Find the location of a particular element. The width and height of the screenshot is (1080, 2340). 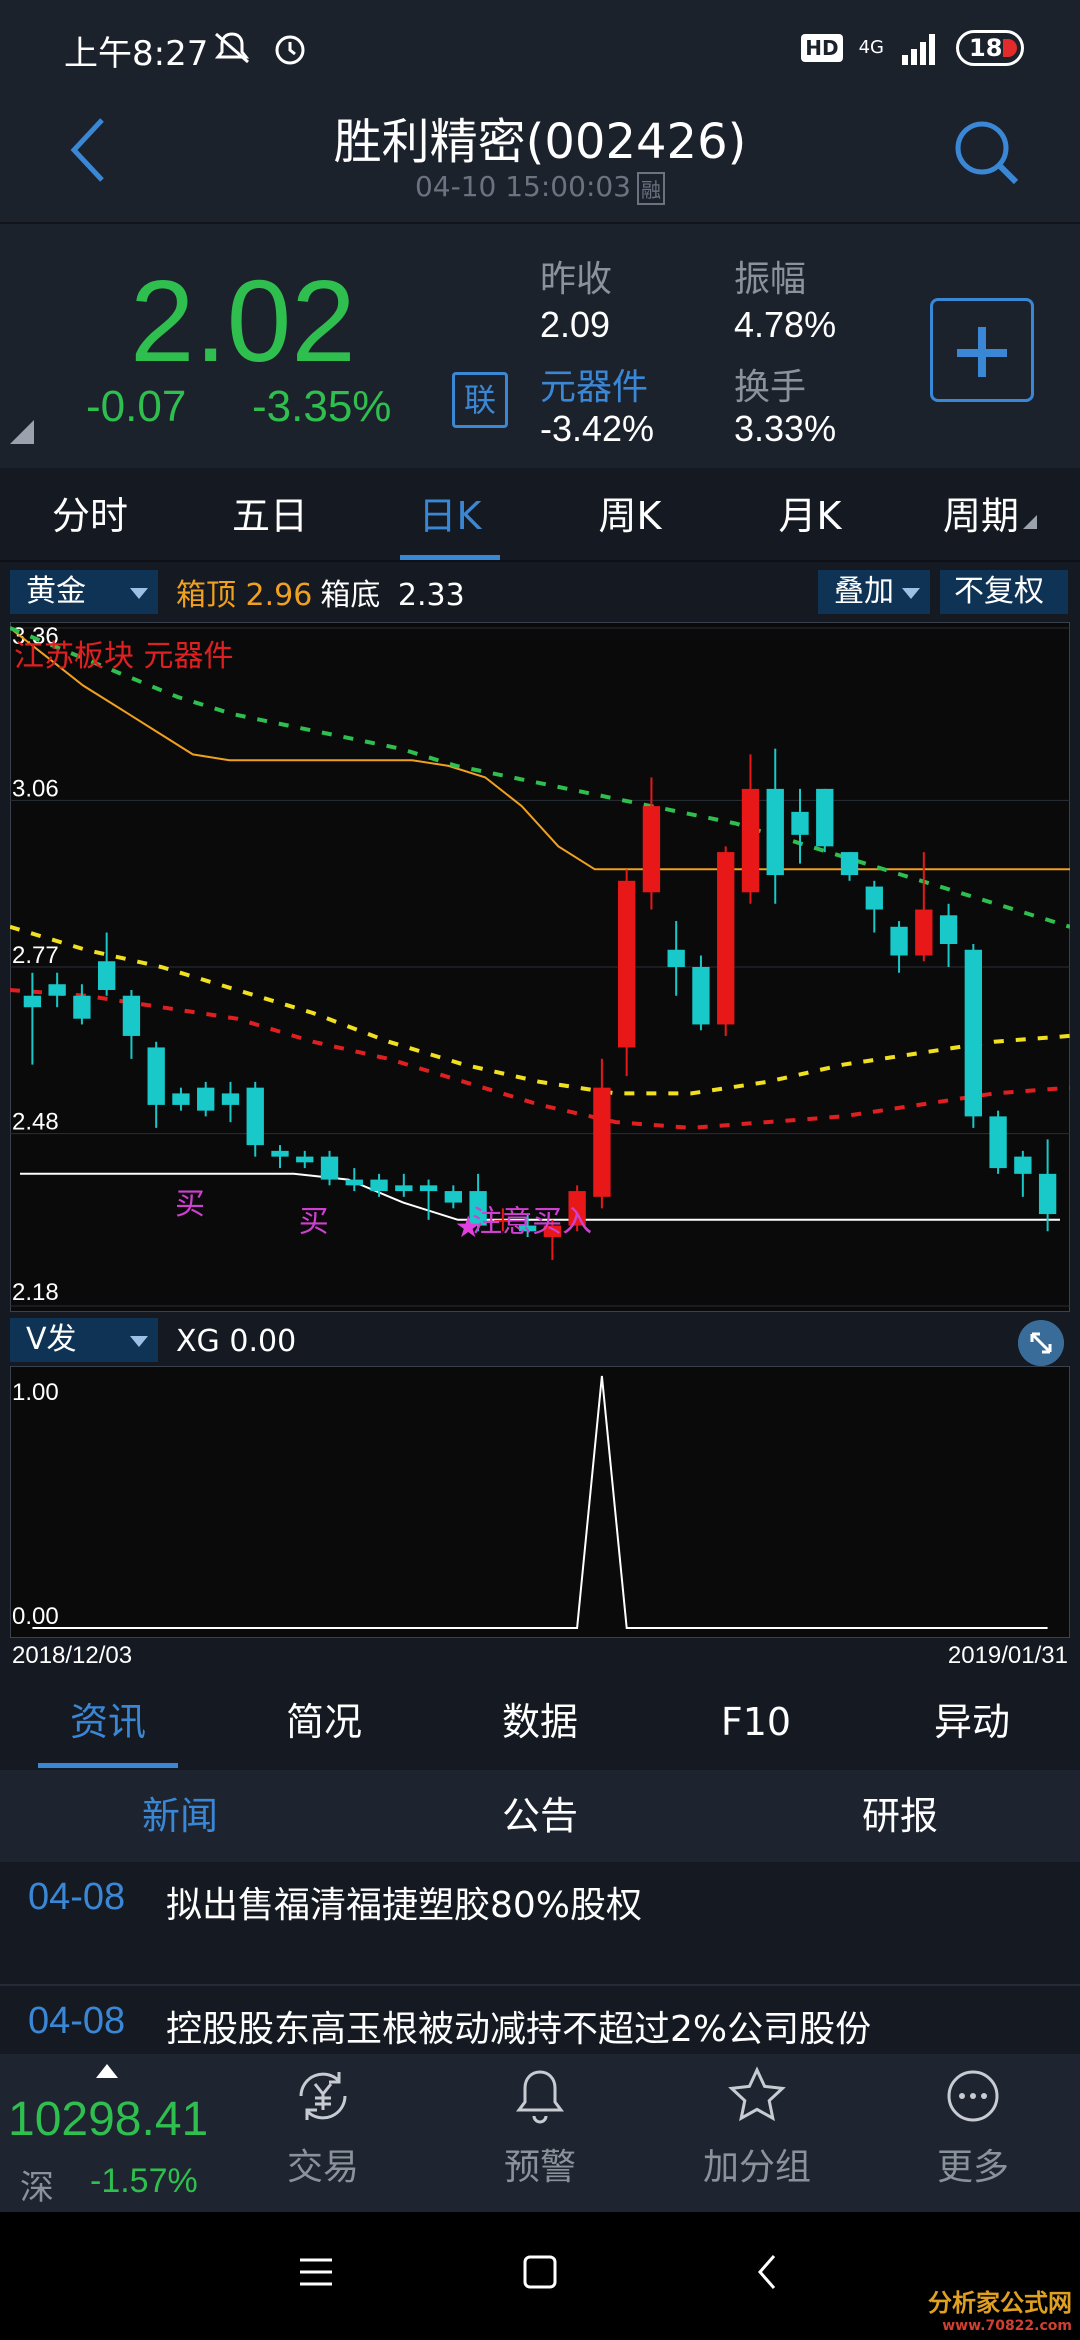

tab-period-label: 周期 is located at coordinates (980, 516).